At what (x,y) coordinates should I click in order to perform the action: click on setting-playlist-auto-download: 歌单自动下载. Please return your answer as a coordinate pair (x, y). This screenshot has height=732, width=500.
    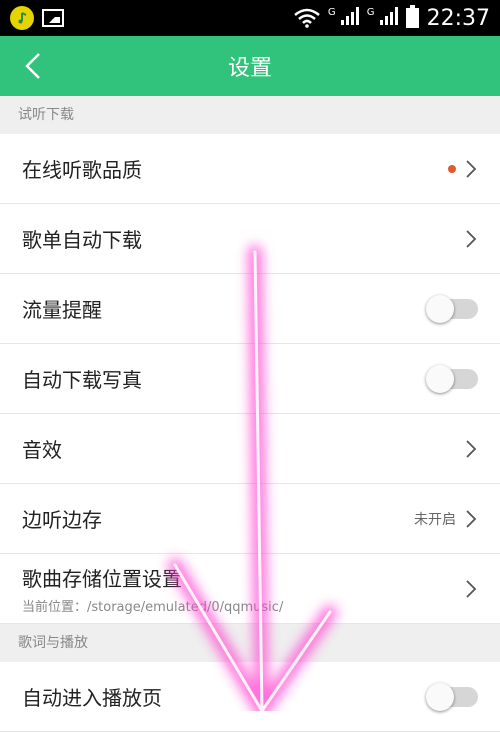
    Looking at the image, I should click on (250, 239).